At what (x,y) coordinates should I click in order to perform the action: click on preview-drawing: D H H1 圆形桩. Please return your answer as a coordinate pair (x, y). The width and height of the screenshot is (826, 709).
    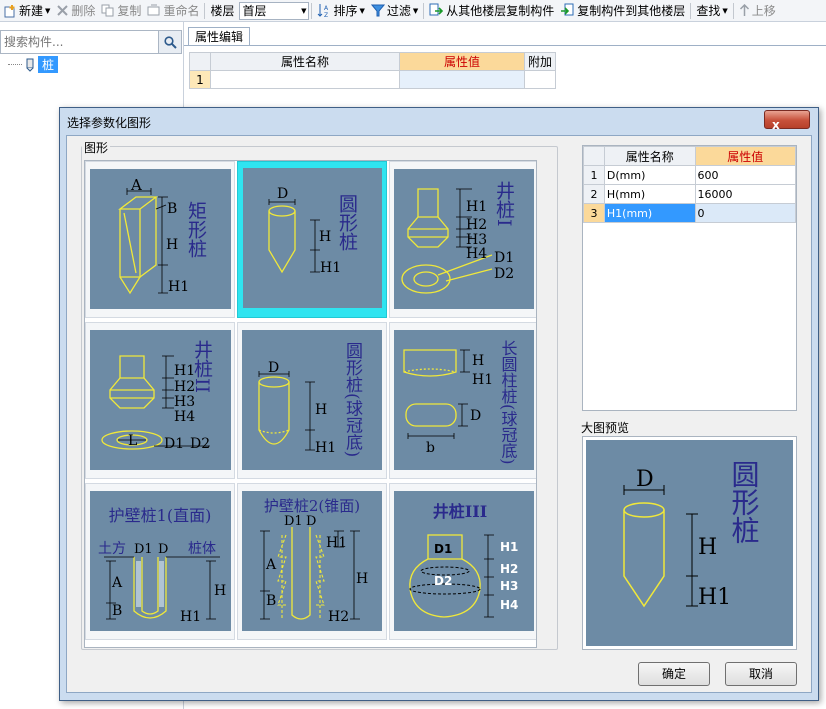
    Looking at the image, I should click on (689, 543).